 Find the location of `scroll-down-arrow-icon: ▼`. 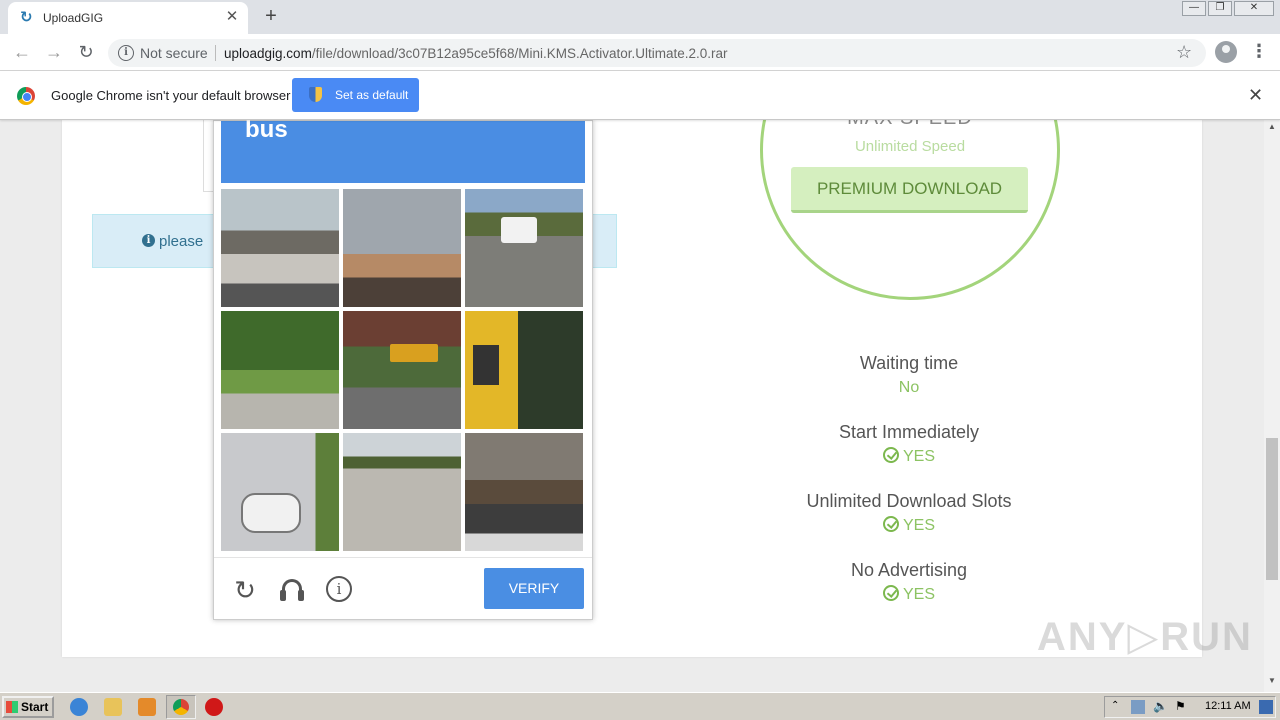

scroll-down-arrow-icon: ▼ is located at coordinates (1272, 682).